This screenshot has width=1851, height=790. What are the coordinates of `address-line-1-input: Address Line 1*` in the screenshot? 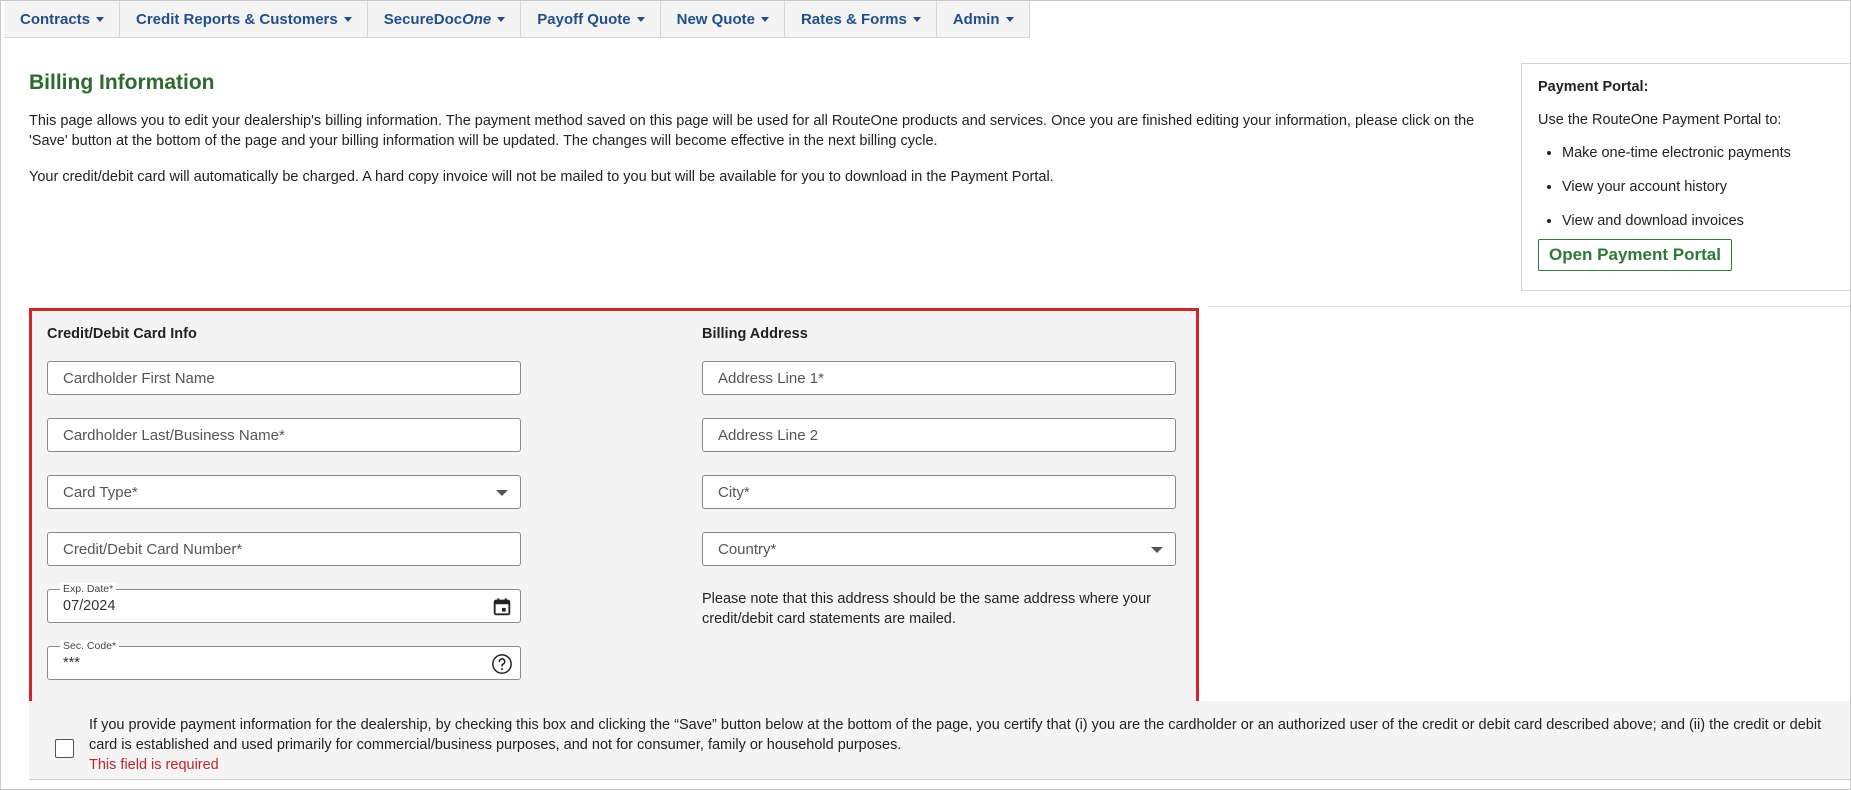 It's located at (939, 378).